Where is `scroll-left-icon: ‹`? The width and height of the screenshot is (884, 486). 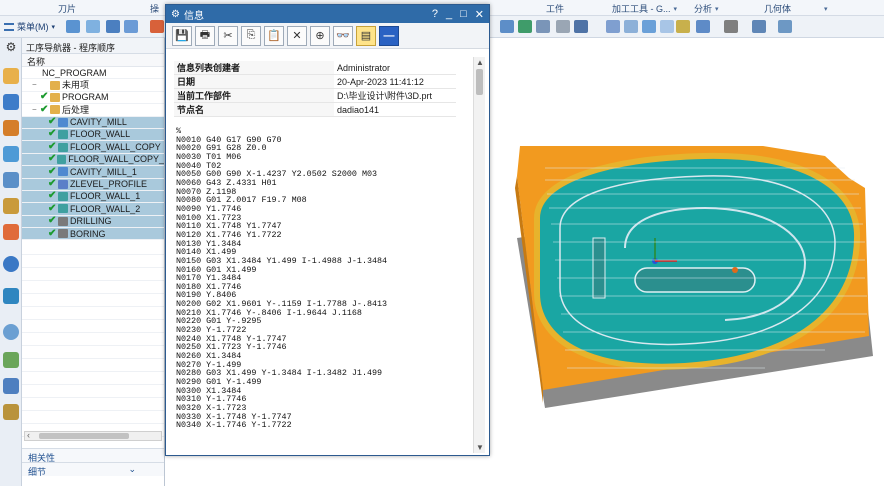 scroll-left-icon: ‹ is located at coordinates (28, 435).